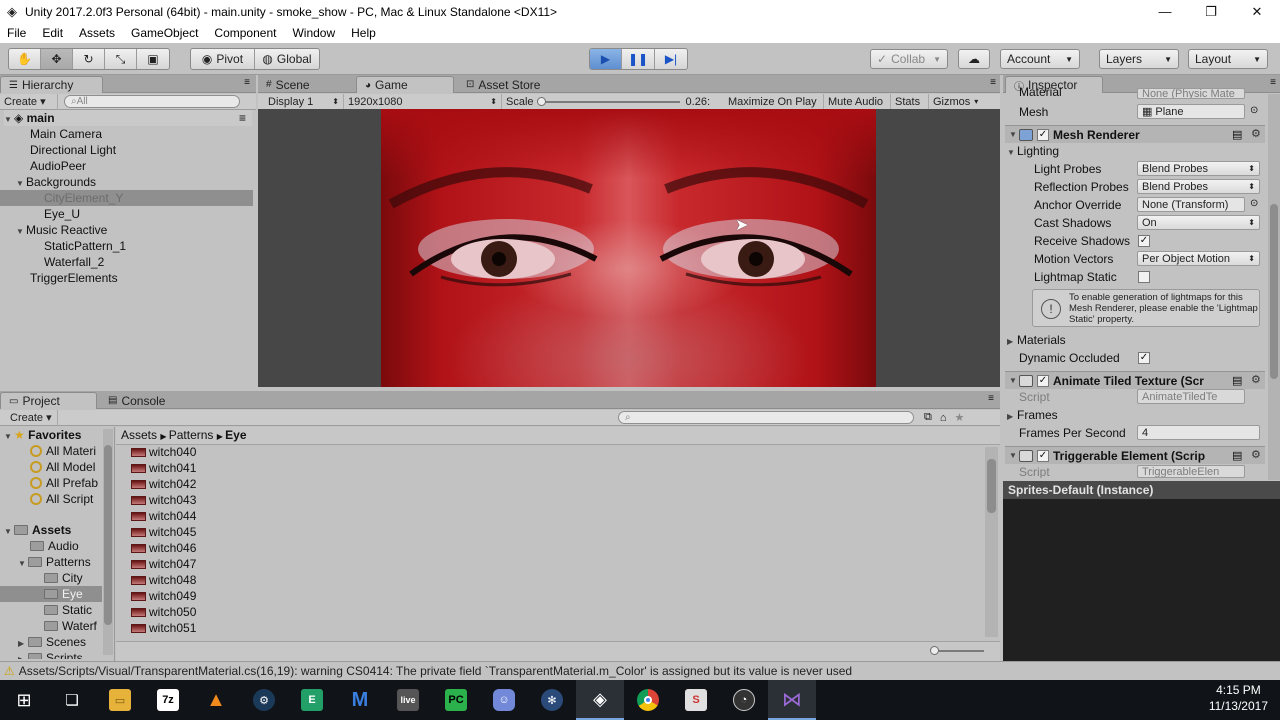 The height and width of the screenshot is (720, 1280). I want to click on project-search-input: ⌕, so click(766, 417).